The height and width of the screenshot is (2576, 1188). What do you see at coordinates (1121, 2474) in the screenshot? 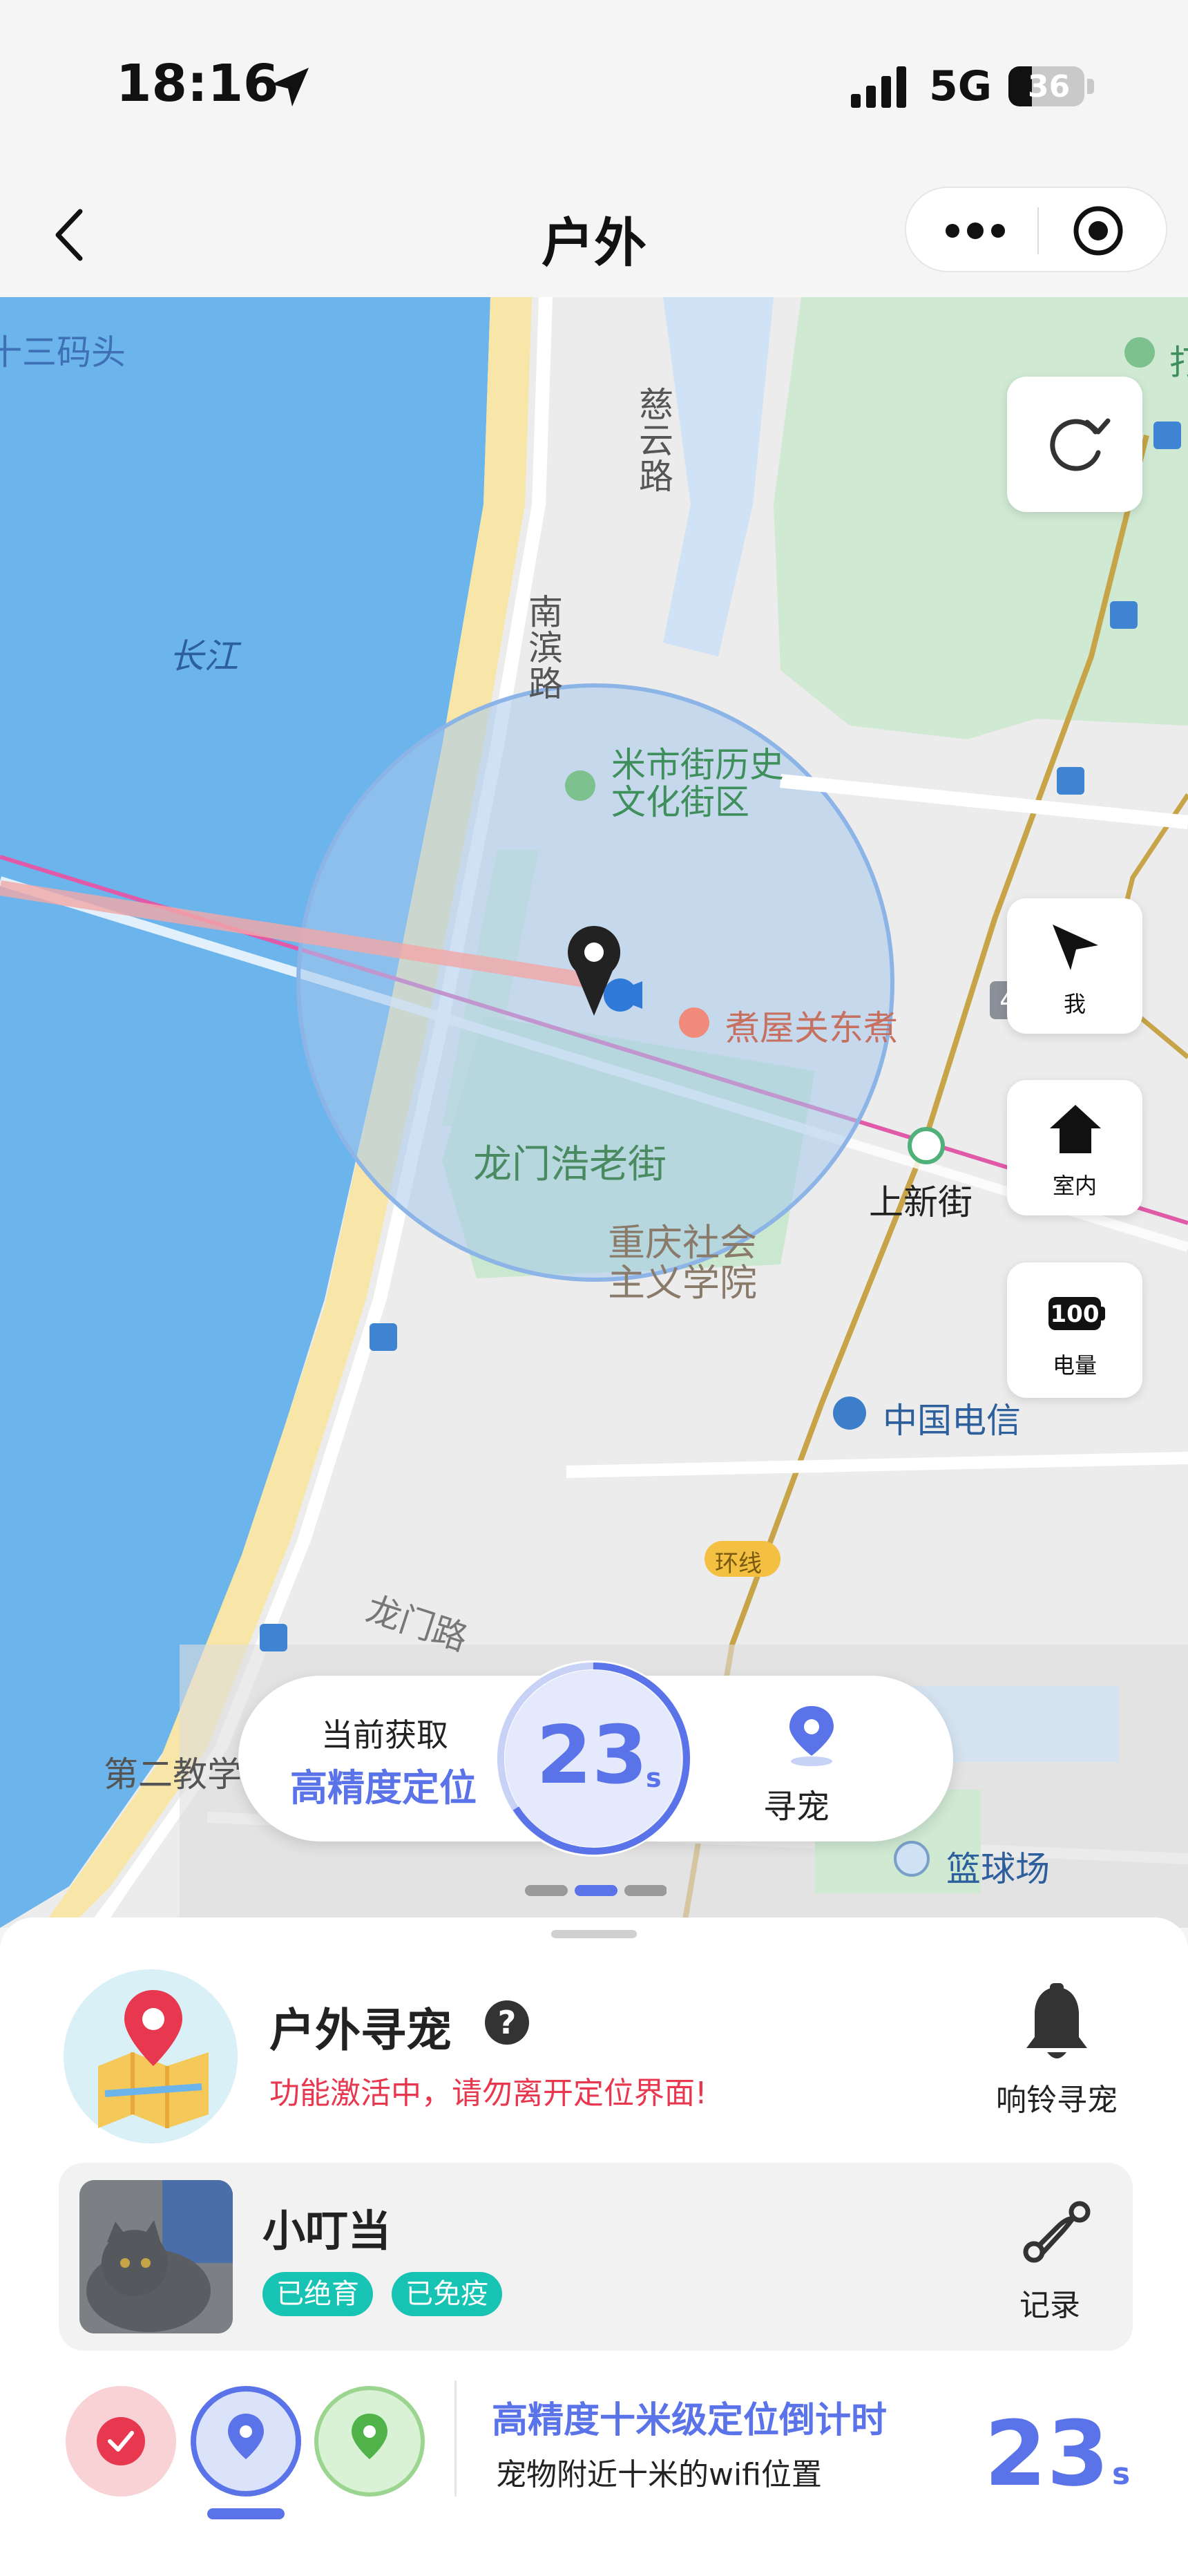
I see `info-unit: s` at bounding box center [1121, 2474].